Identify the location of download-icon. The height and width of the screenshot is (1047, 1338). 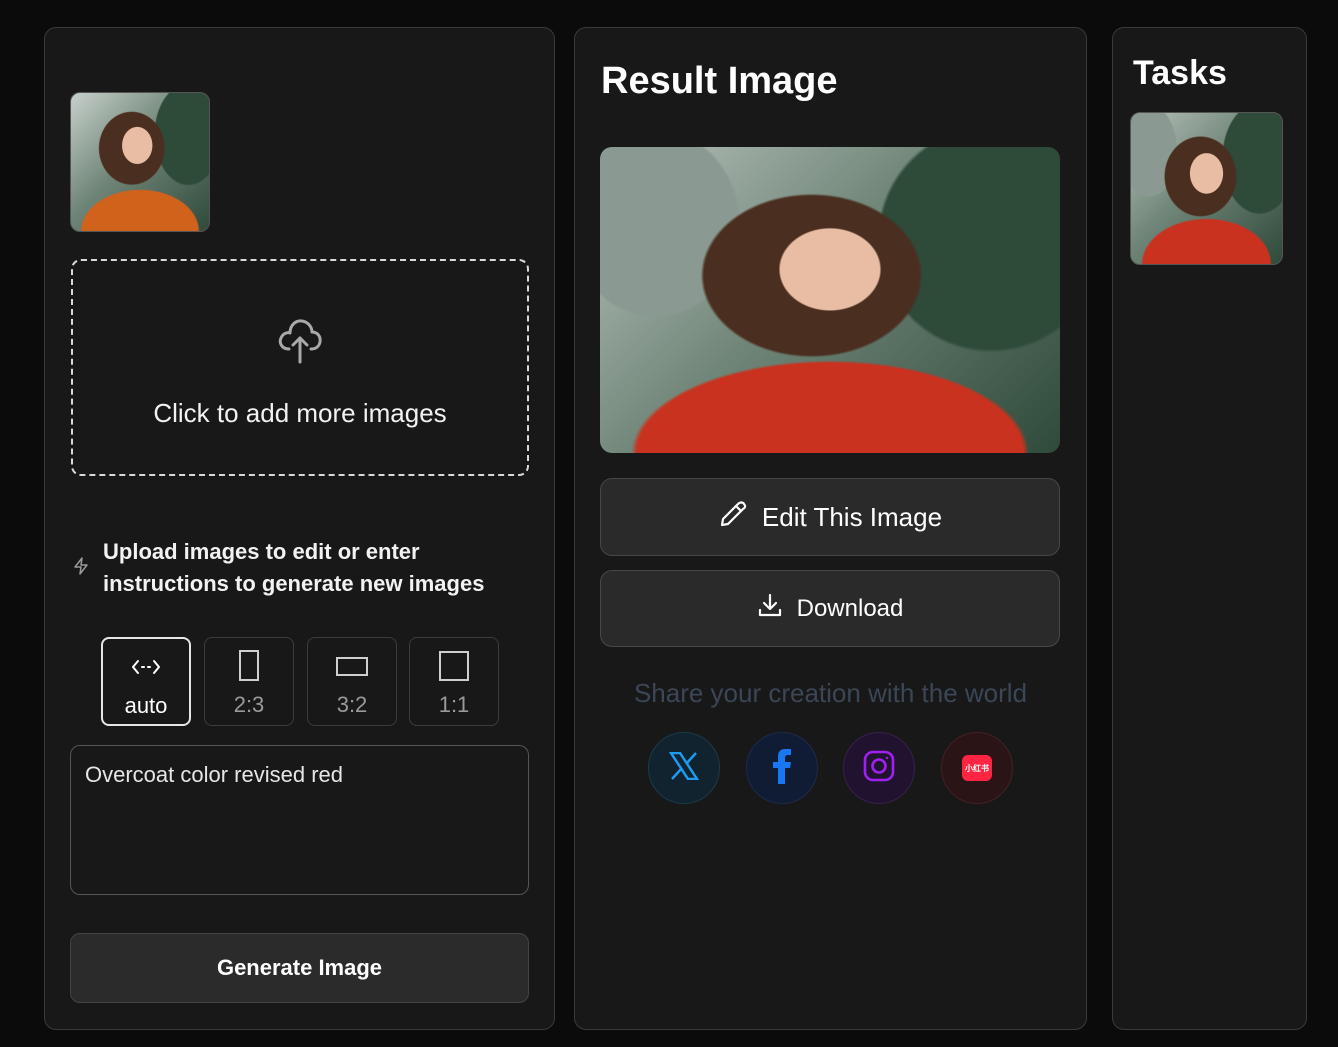
(770, 608).